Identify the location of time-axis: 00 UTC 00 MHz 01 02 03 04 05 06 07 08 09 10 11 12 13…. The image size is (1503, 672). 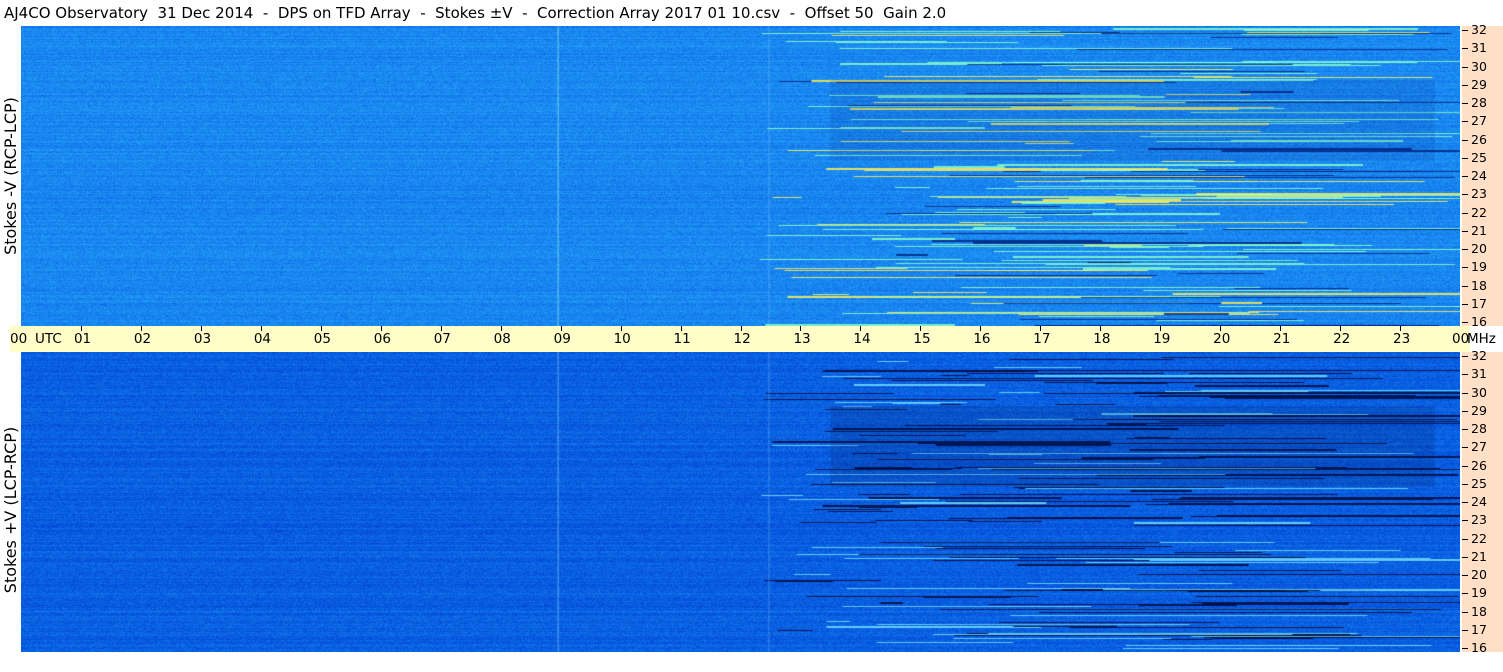
(753, 339).